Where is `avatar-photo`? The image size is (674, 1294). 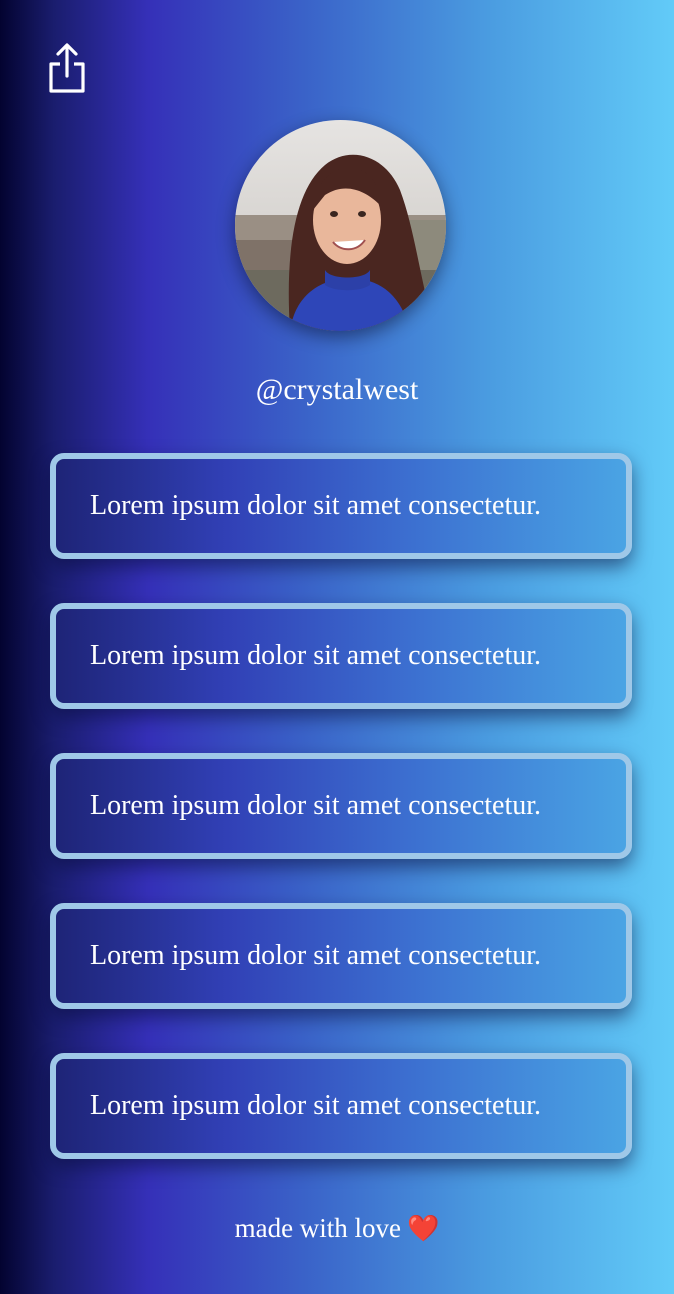 avatar-photo is located at coordinates (340, 225).